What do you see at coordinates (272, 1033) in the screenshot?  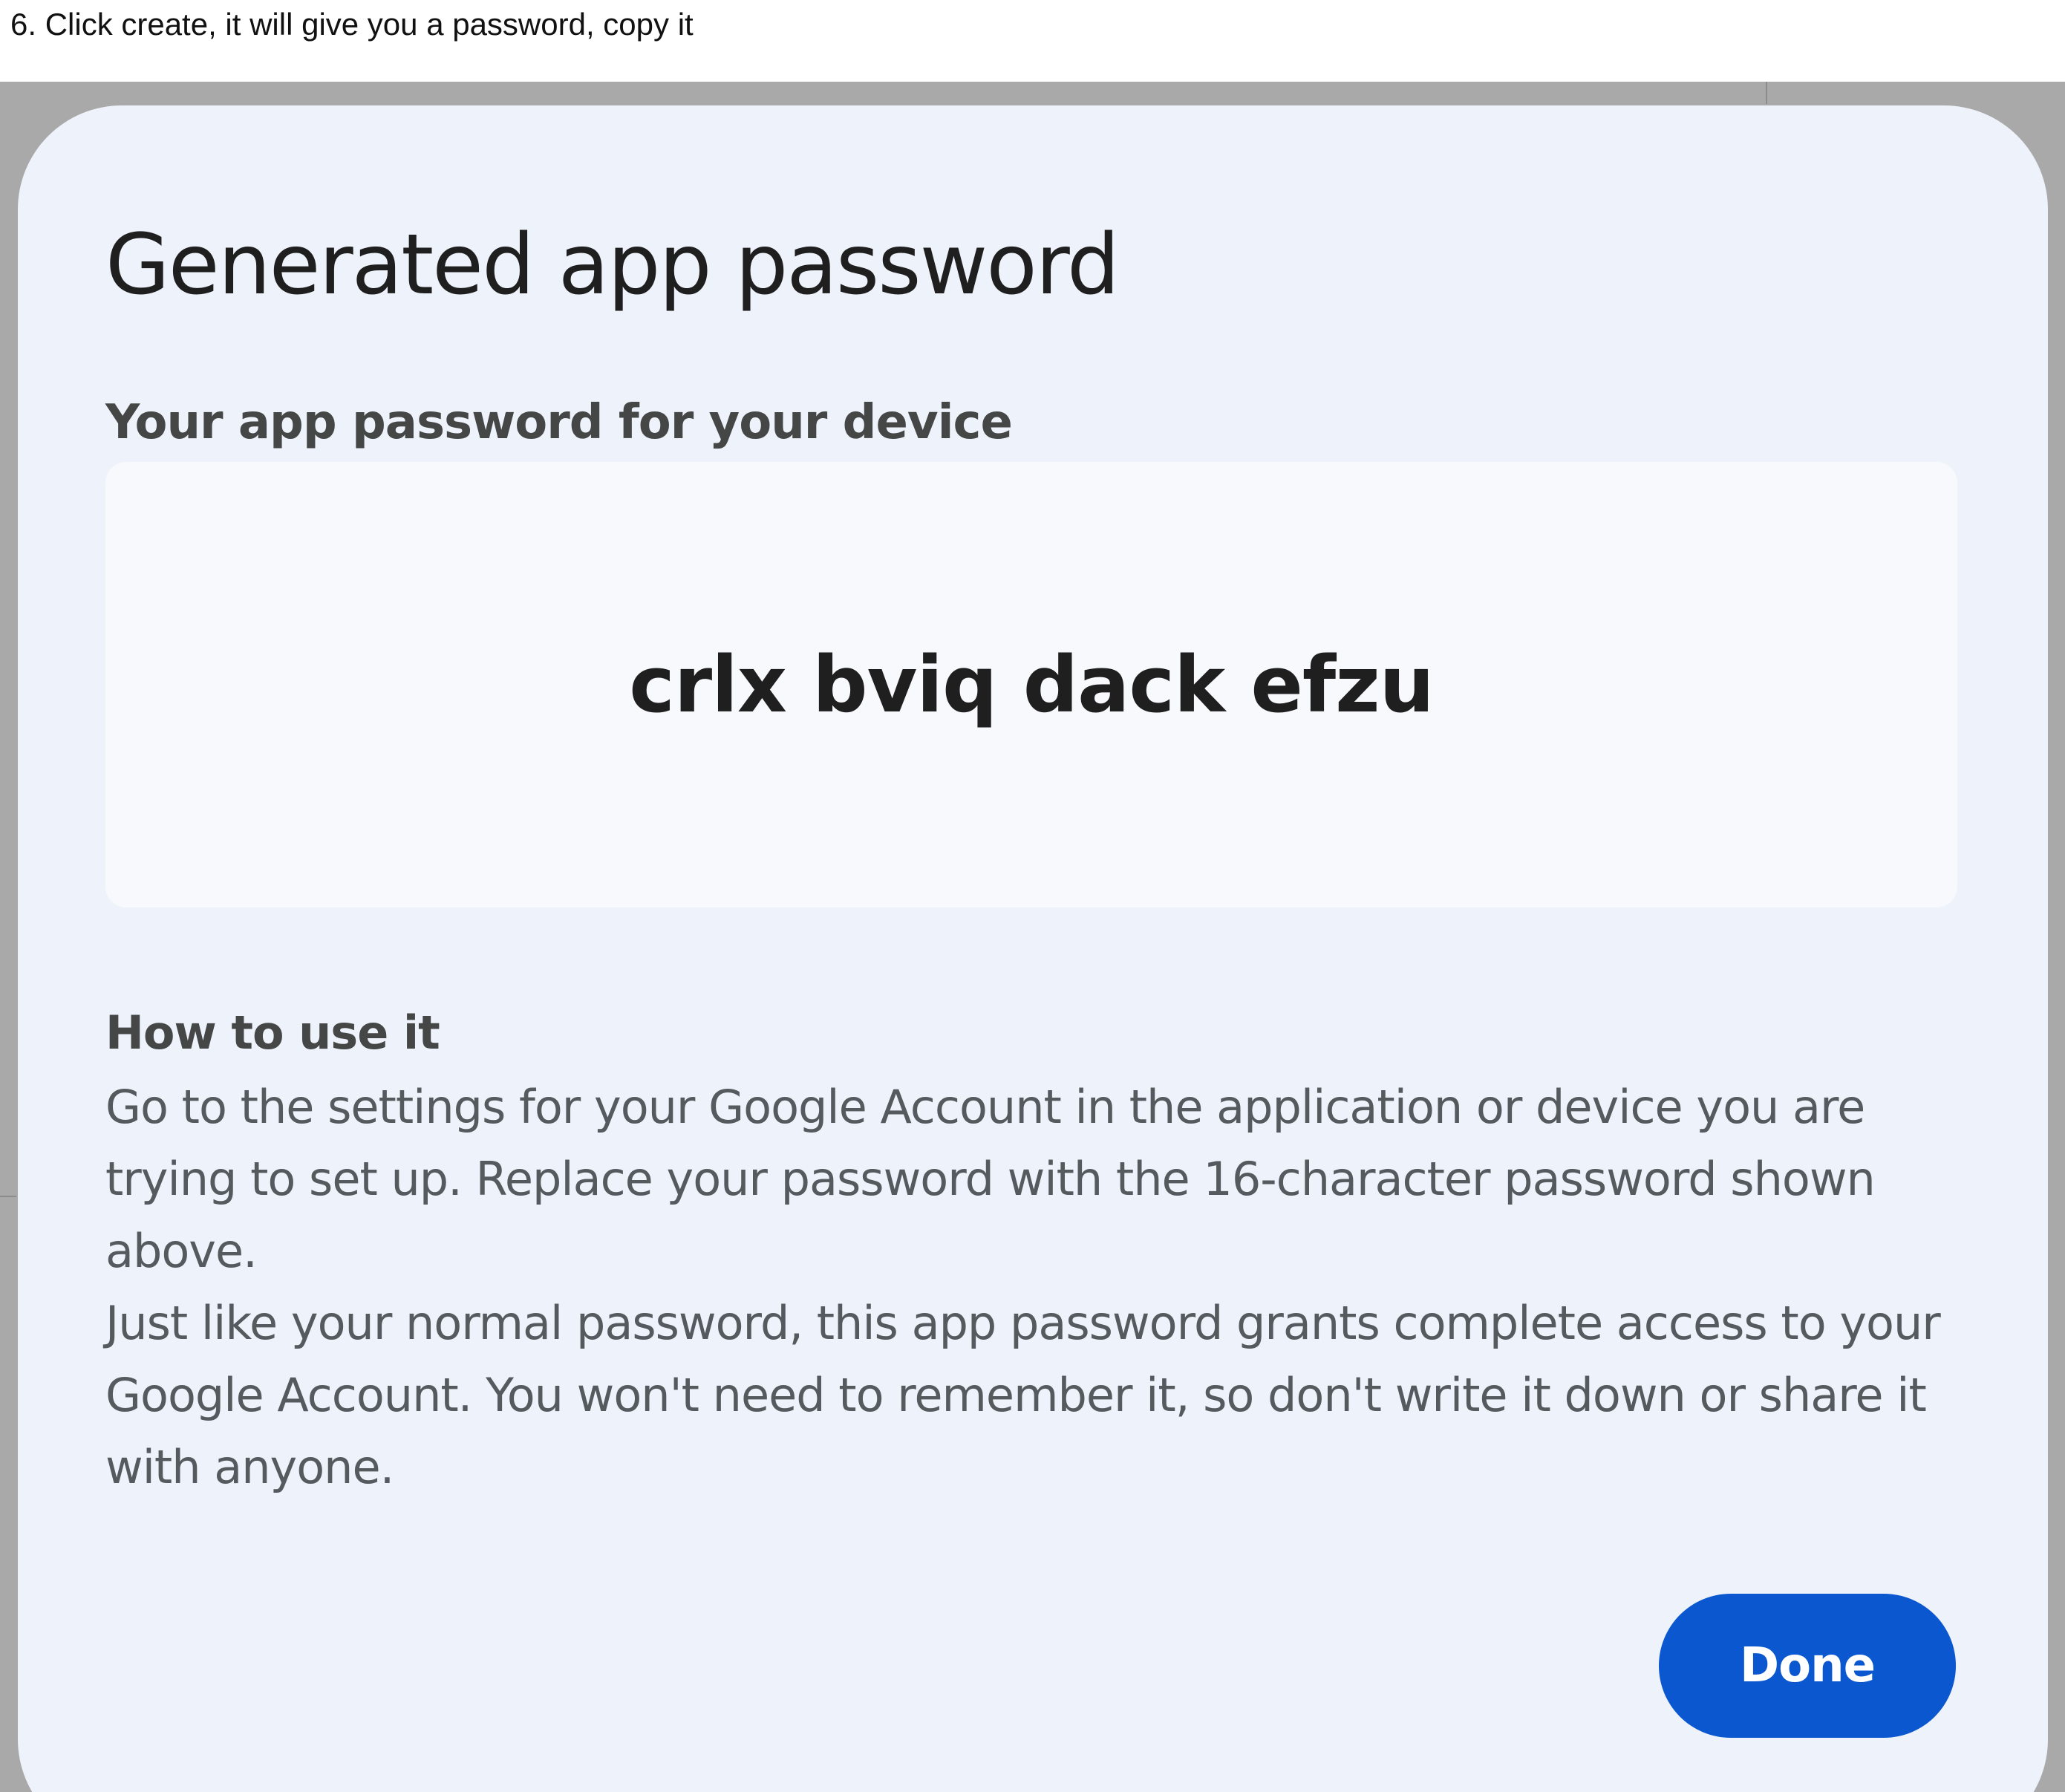 I see `how-to-heading: How to use it` at bounding box center [272, 1033].